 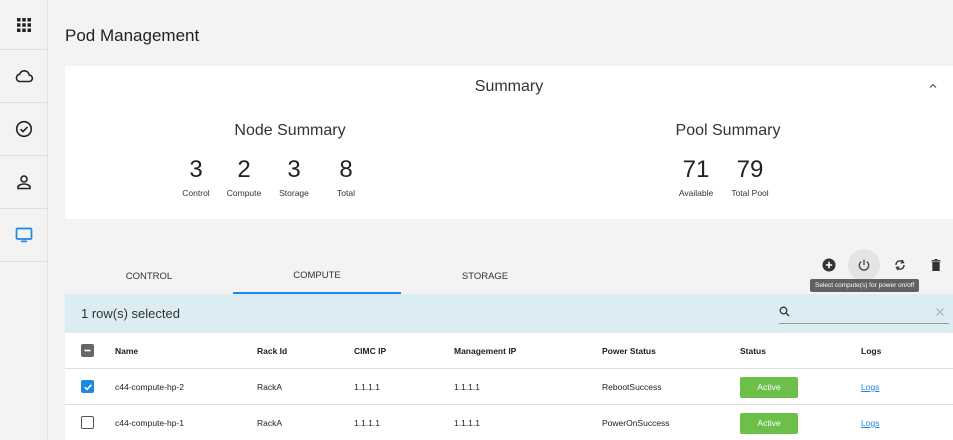 I want to click on column-header: CIMC IP, so click(x=370, y=351).